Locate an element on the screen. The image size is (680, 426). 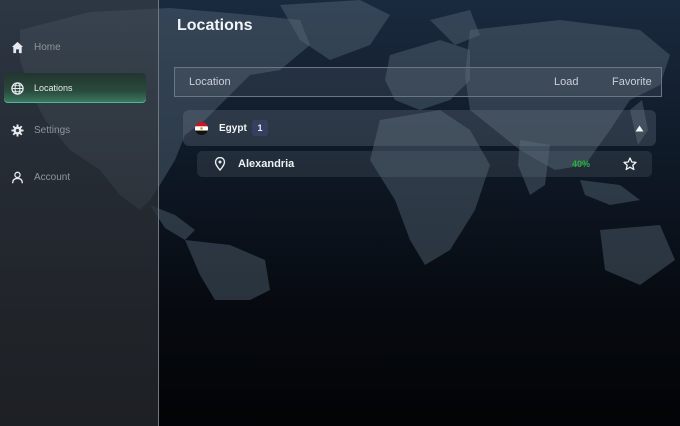
star-icon is located at coordinates (629, 163).